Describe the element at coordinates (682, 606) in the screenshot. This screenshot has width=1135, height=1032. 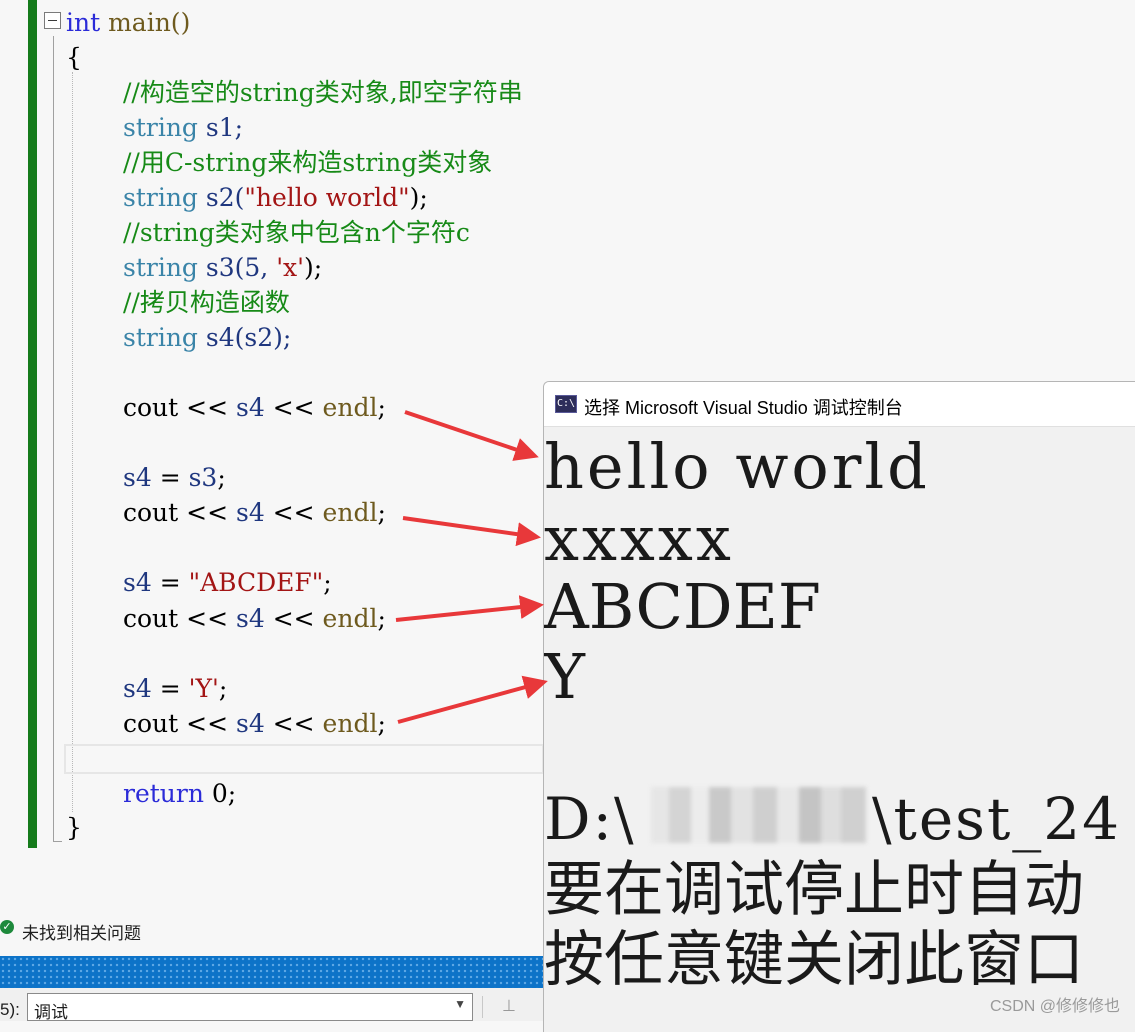
I see `console-output-line: ABCDEF` at that location.